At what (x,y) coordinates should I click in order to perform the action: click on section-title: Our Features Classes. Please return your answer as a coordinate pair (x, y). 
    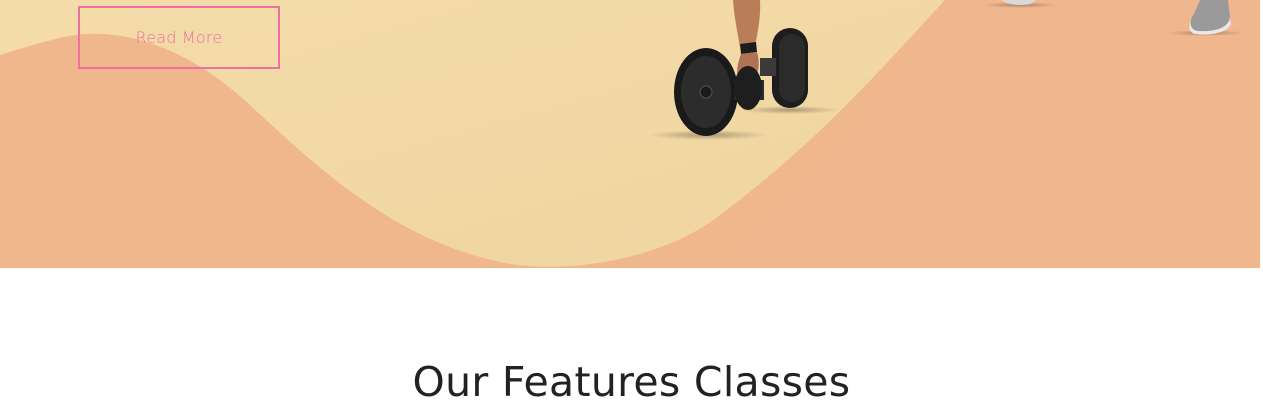
    Looking at the image, I should click on (631, 382).